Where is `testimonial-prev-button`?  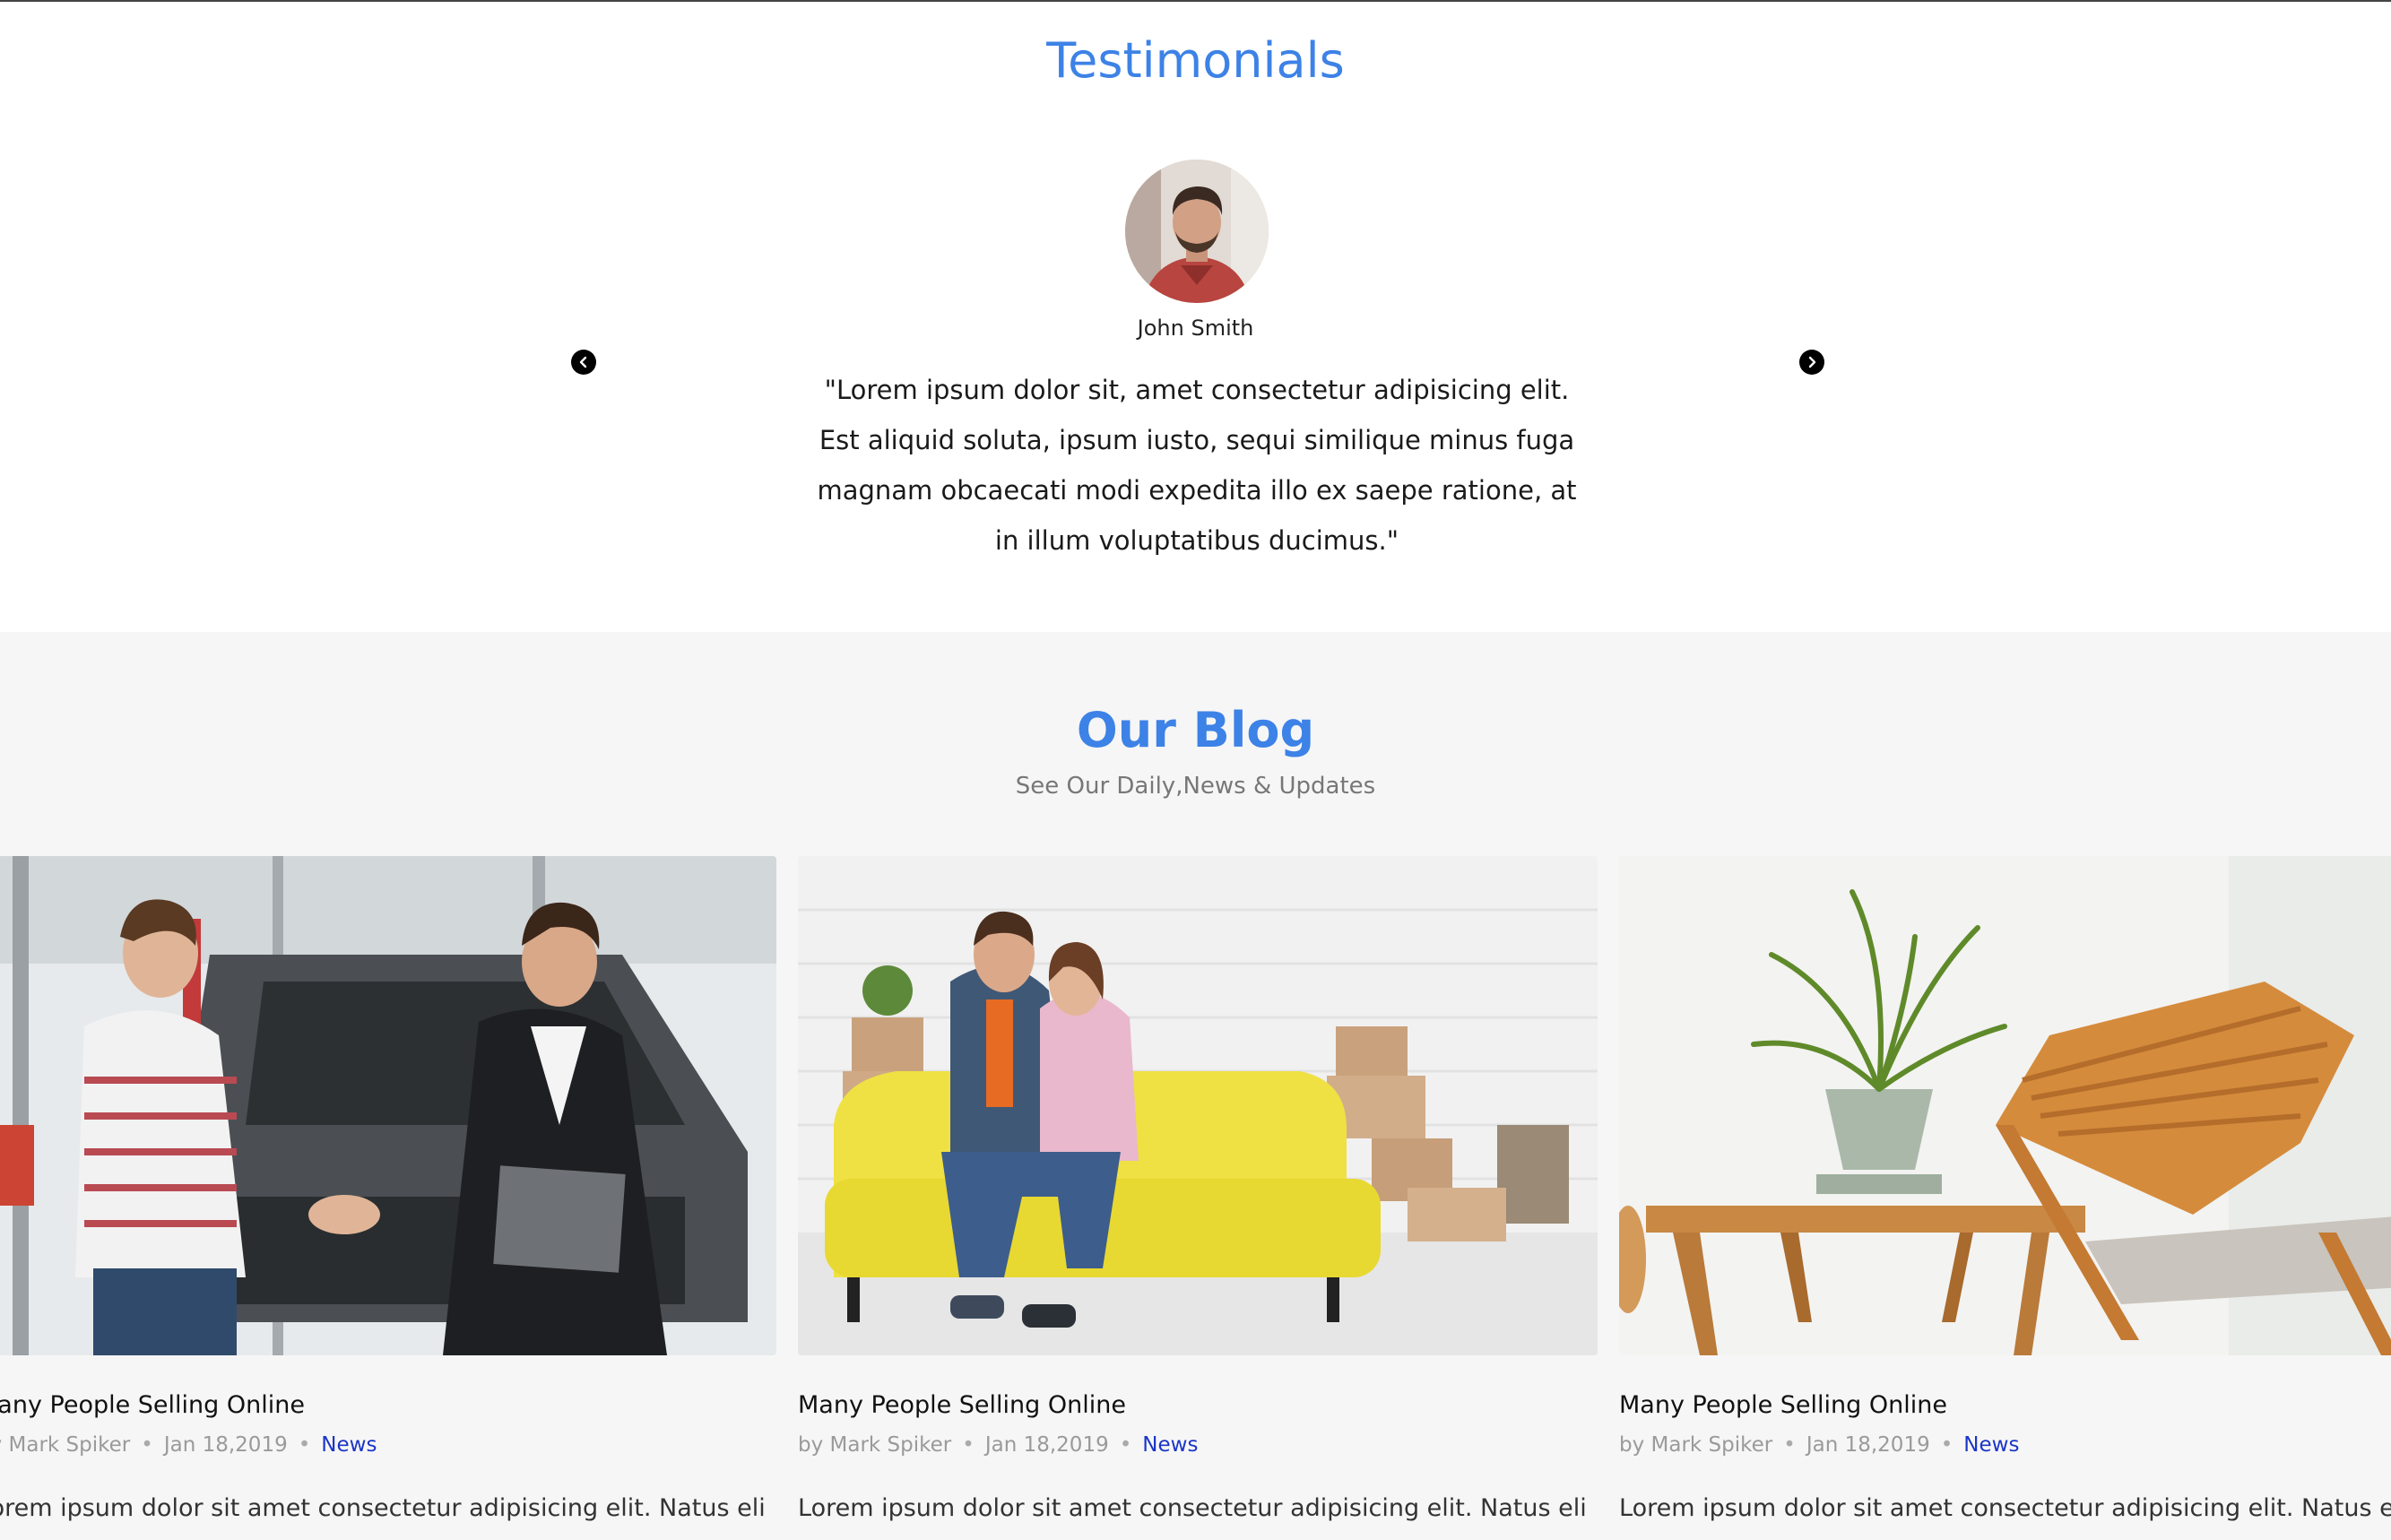
testimonial-prev-button is located at coordinates (583, 363).